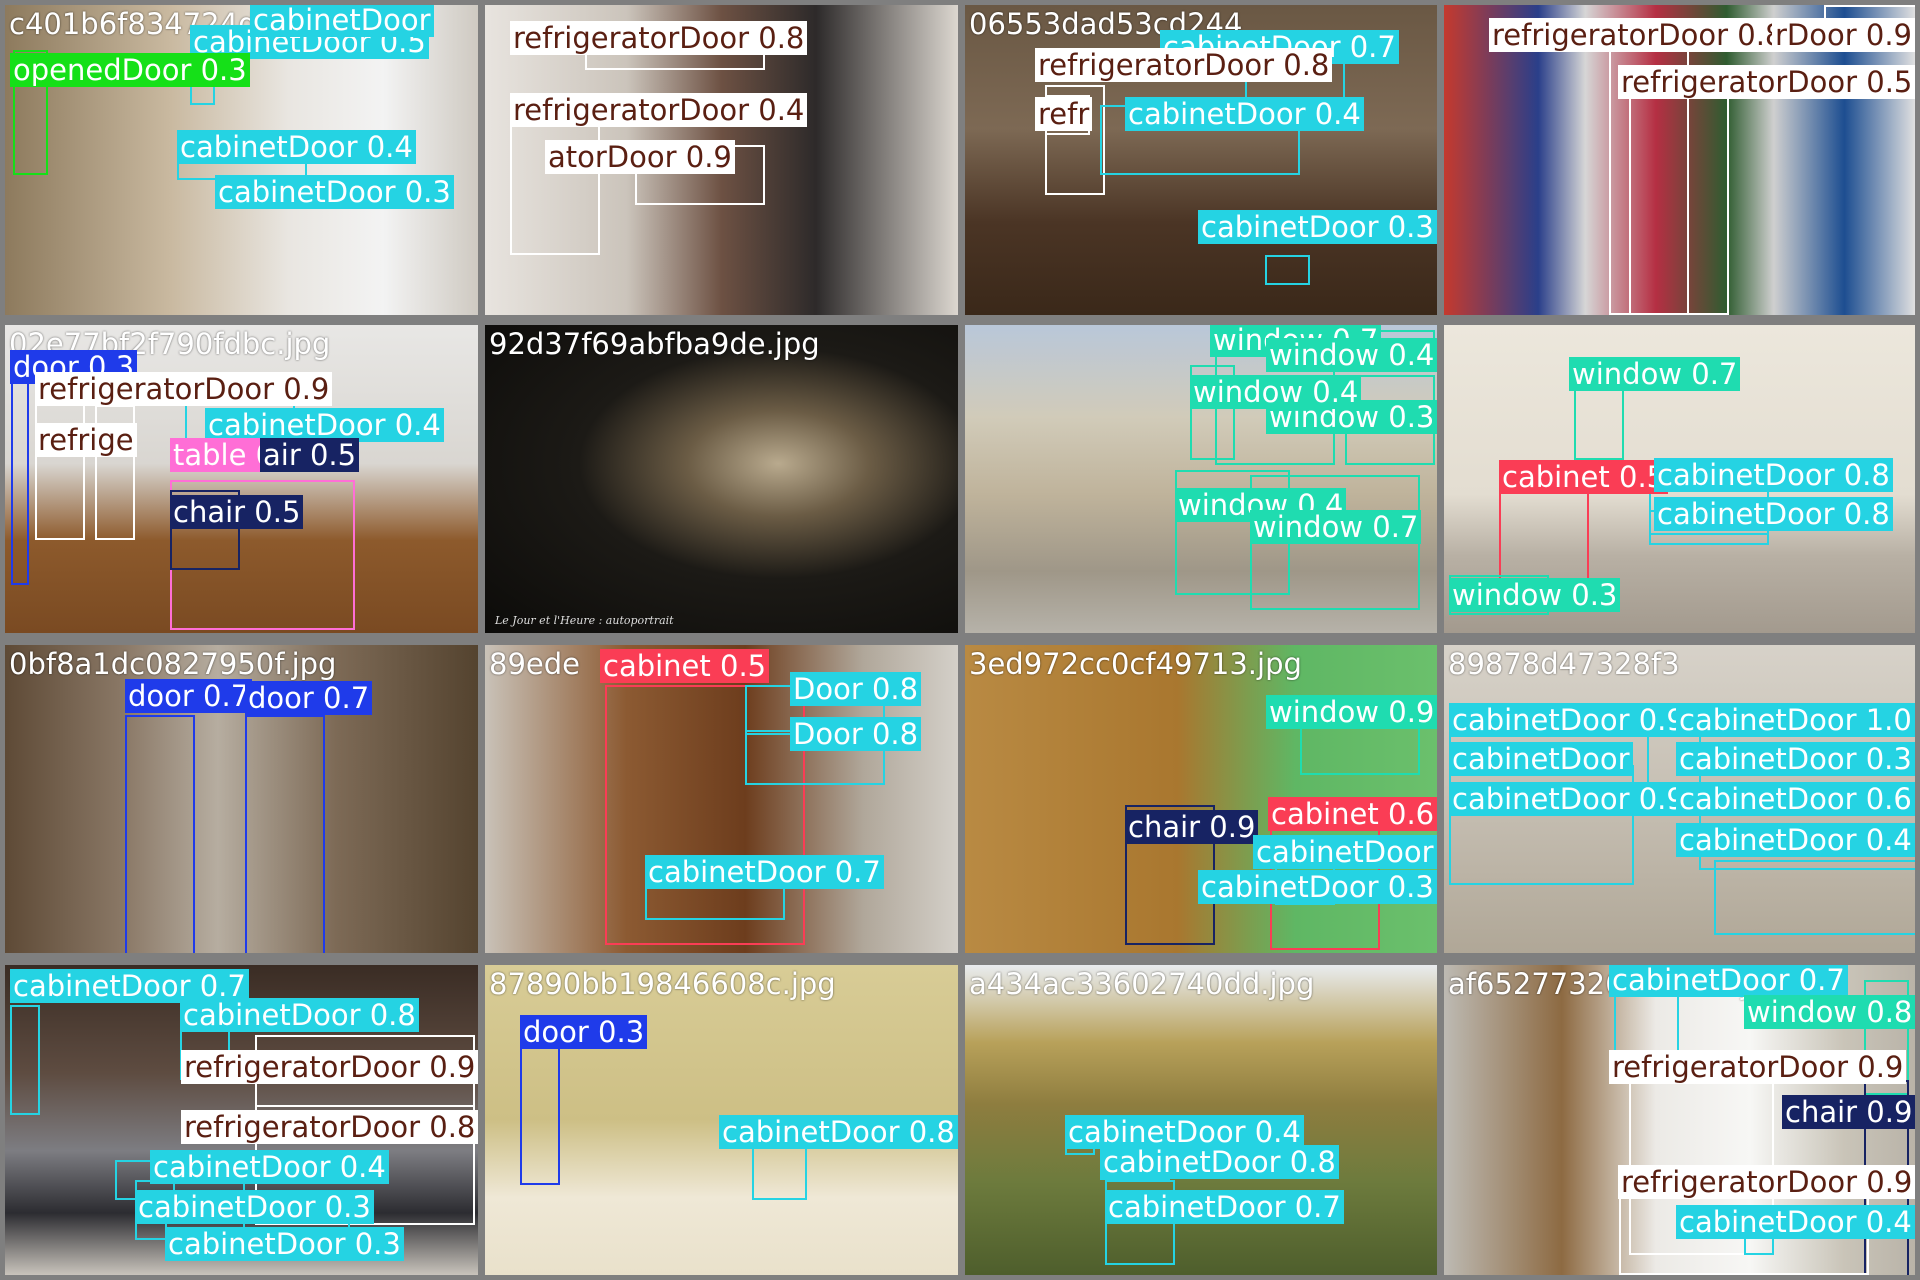 The height and width of the screenshot is (1280, 1920). What do you see at coordinates (654, 344) in the screenshot?
I see `image-filename: 92d37f69abfba9de.jpg` at bounding box center [654, 344].